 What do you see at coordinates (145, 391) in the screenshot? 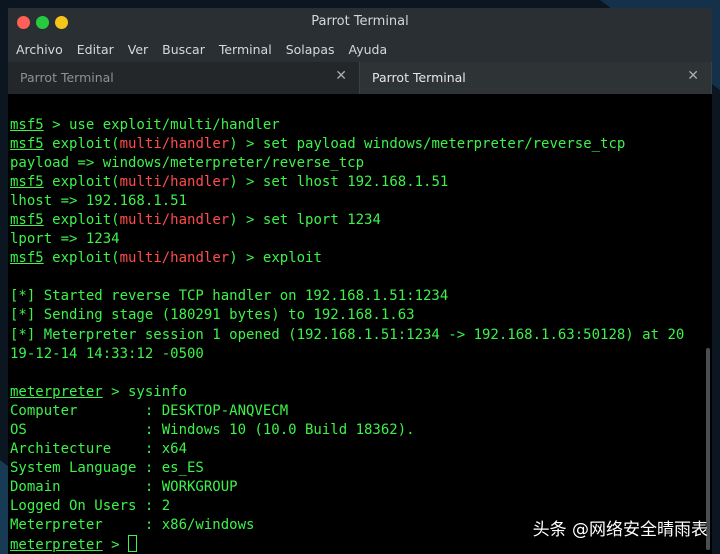
I see `command-text: > sysinfo` at bounding box center [145, 391].